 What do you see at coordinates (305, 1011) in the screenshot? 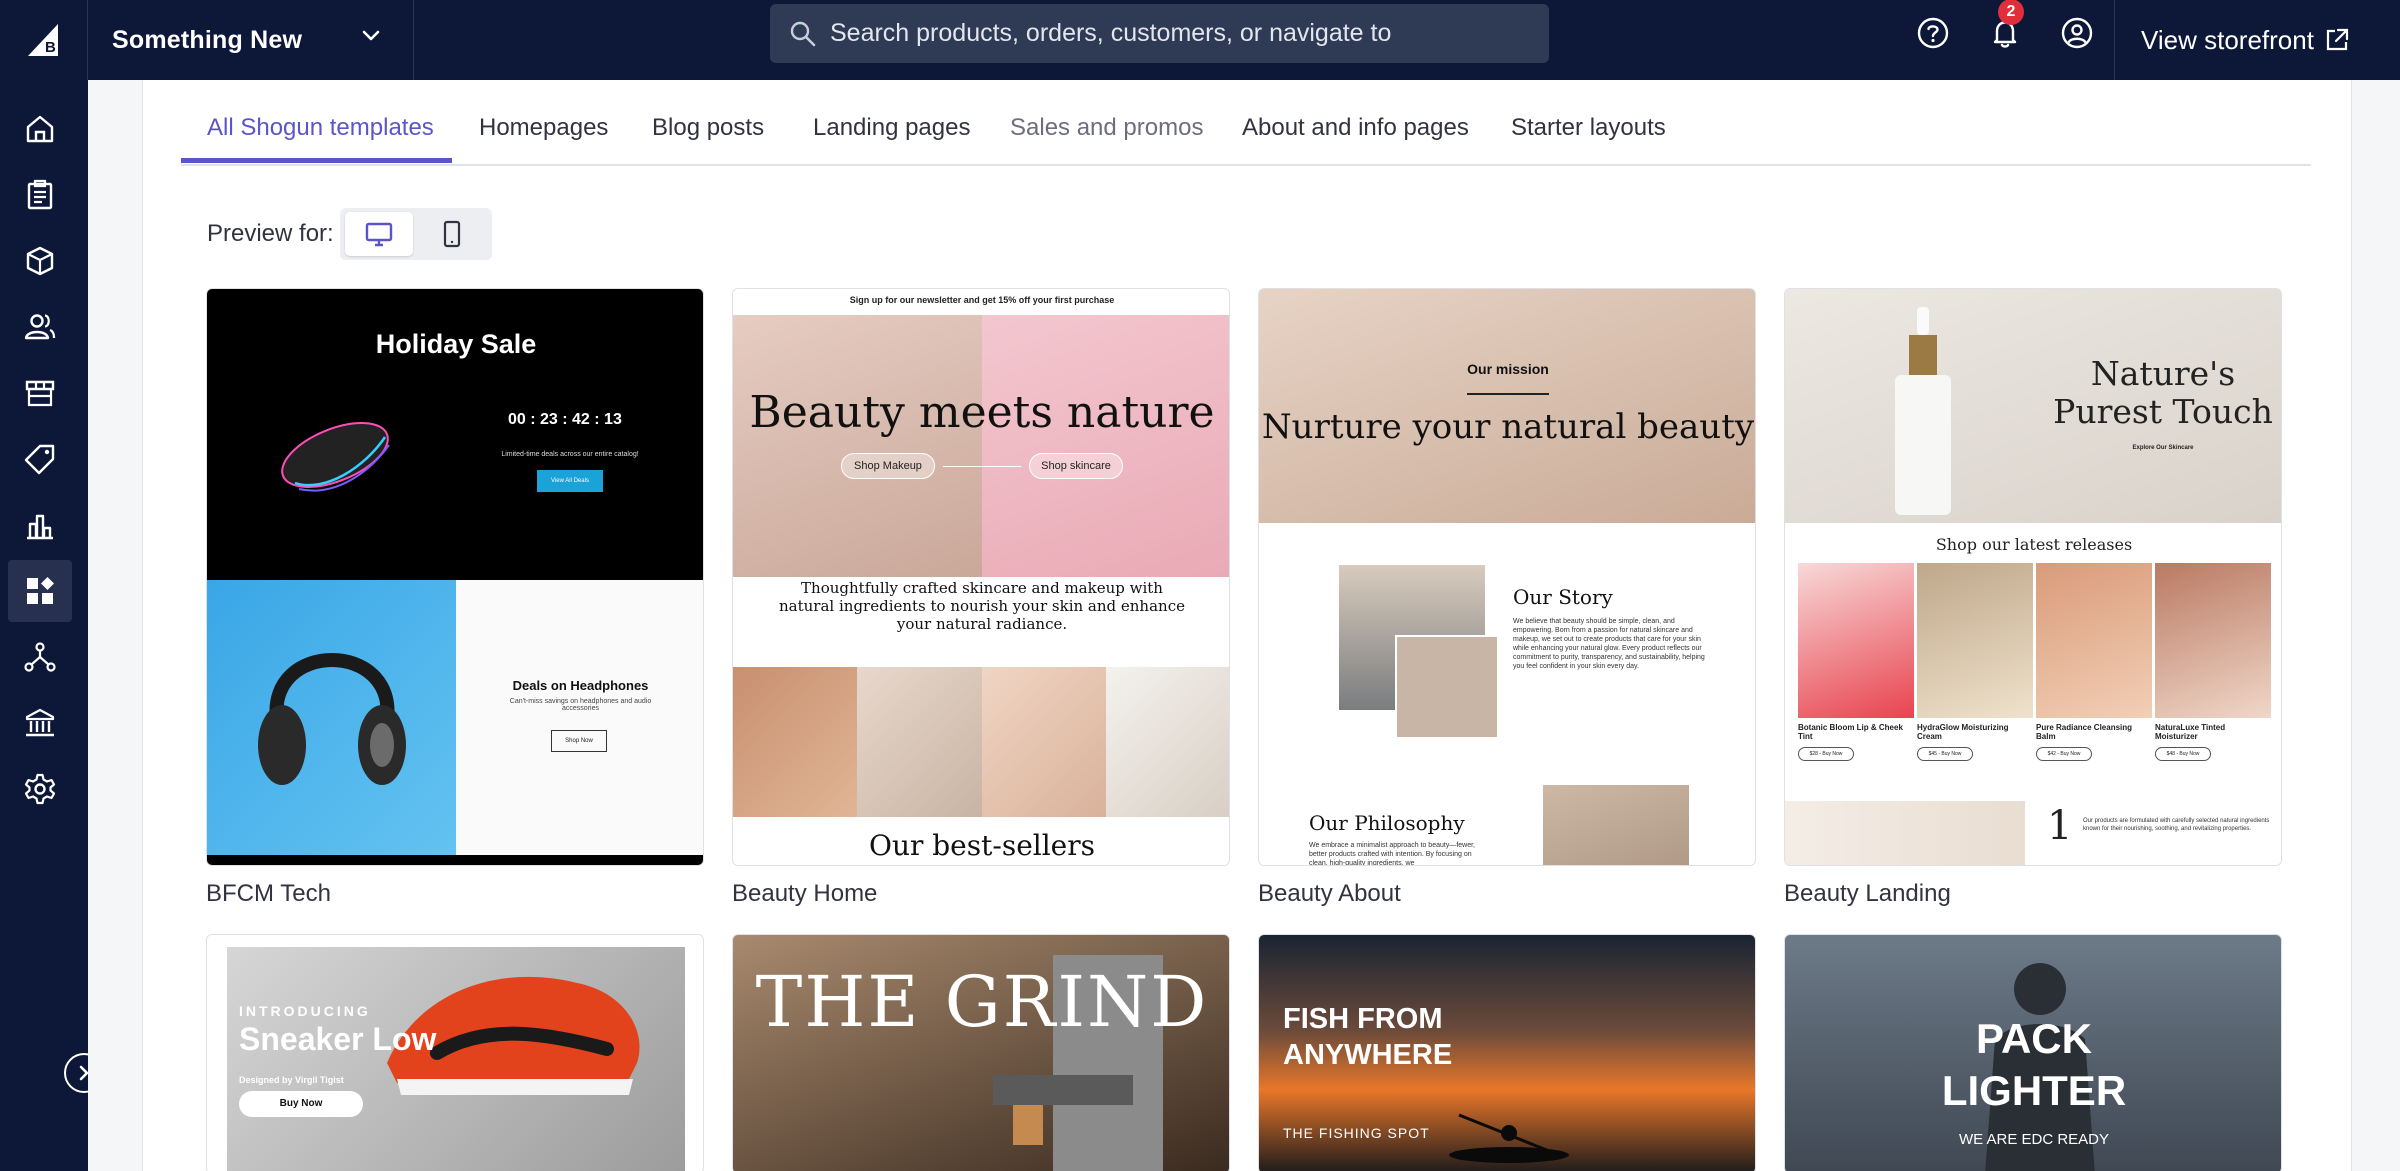
I see `thumb-eyebrow: INTRODUCING` at bounding box center [305, 1011].